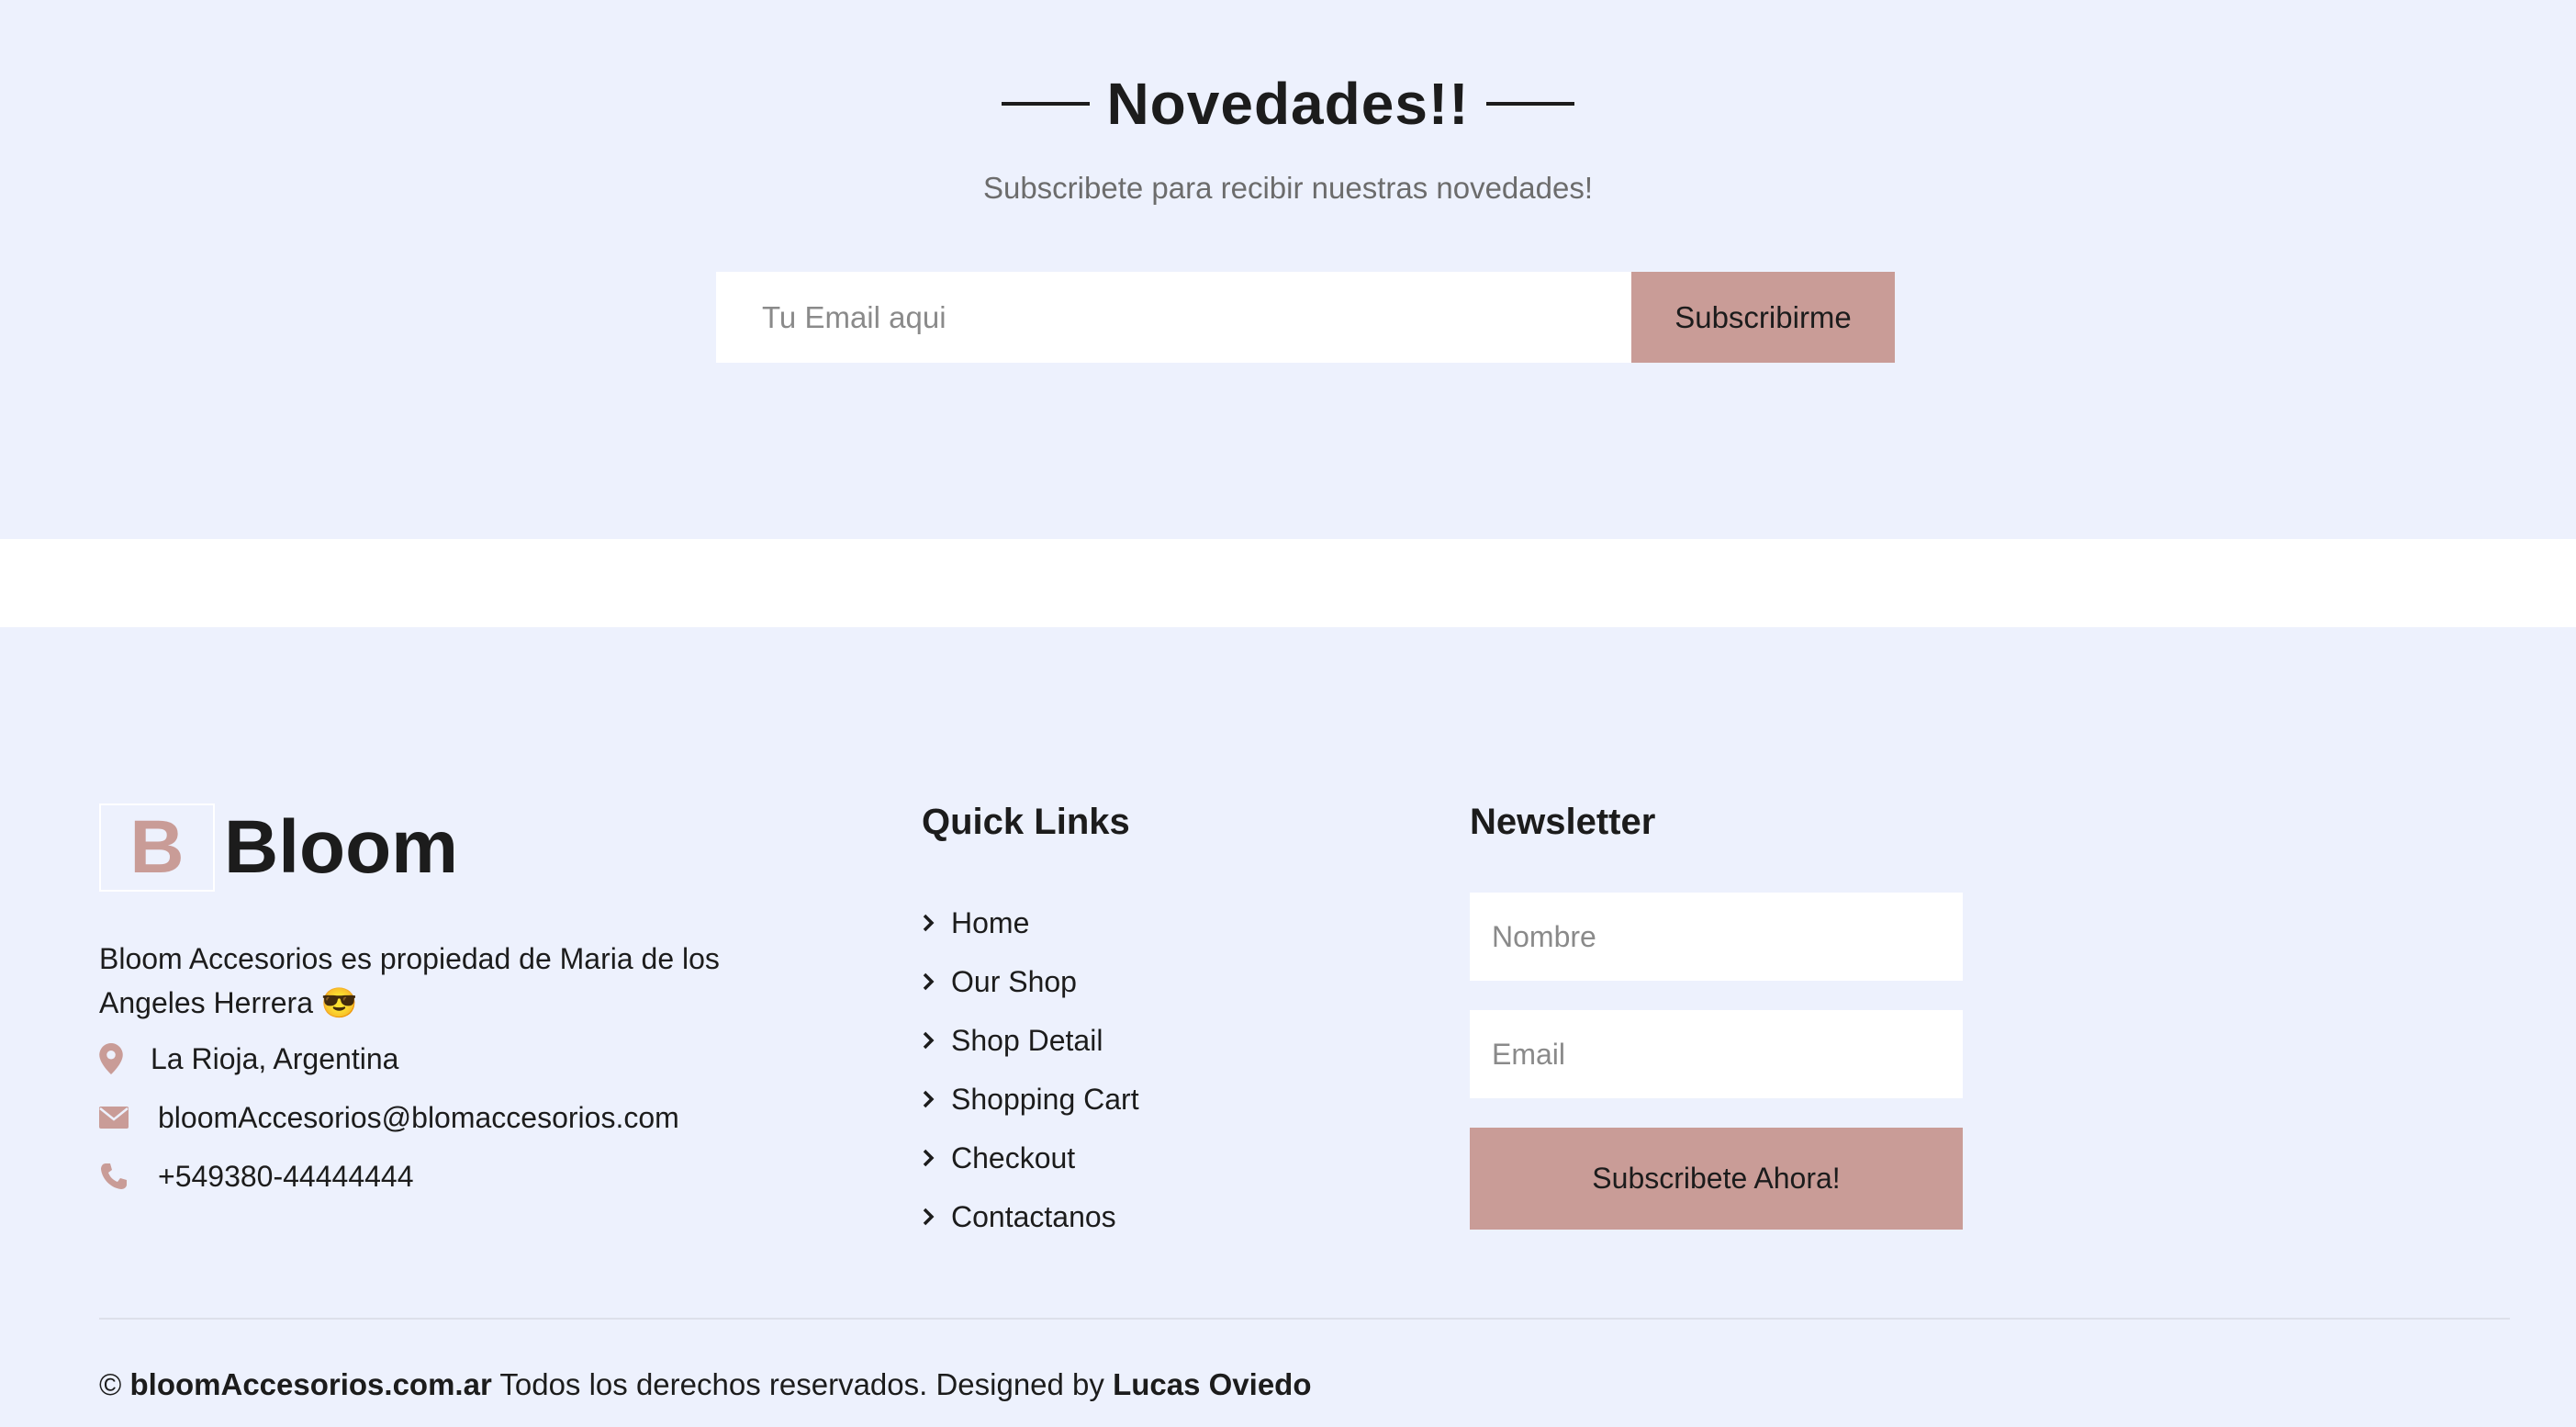 The image size is (2576, 1427). Describe the element at coordinates (275, 1058) in the screenshot. I see `location-text: La Rioja, Argentina` at that location.